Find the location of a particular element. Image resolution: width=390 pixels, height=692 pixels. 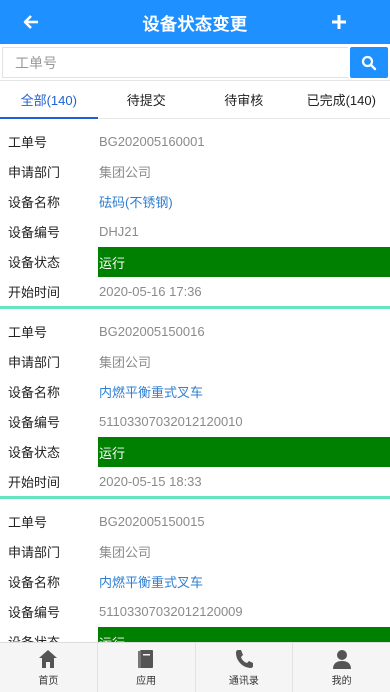

nav-contacts: 通讯录 is located at coordinates (245, 667).